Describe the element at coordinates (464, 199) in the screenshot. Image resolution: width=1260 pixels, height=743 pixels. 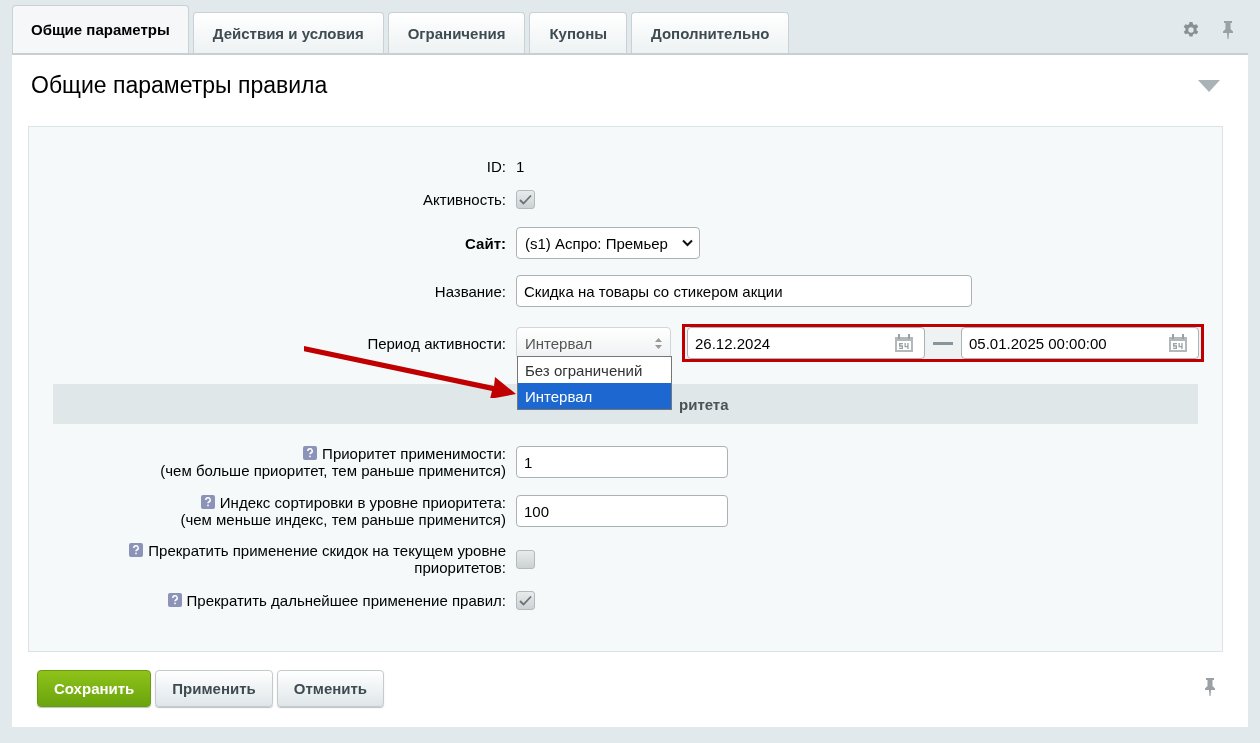
I see `field-label: Активность:` at that location.